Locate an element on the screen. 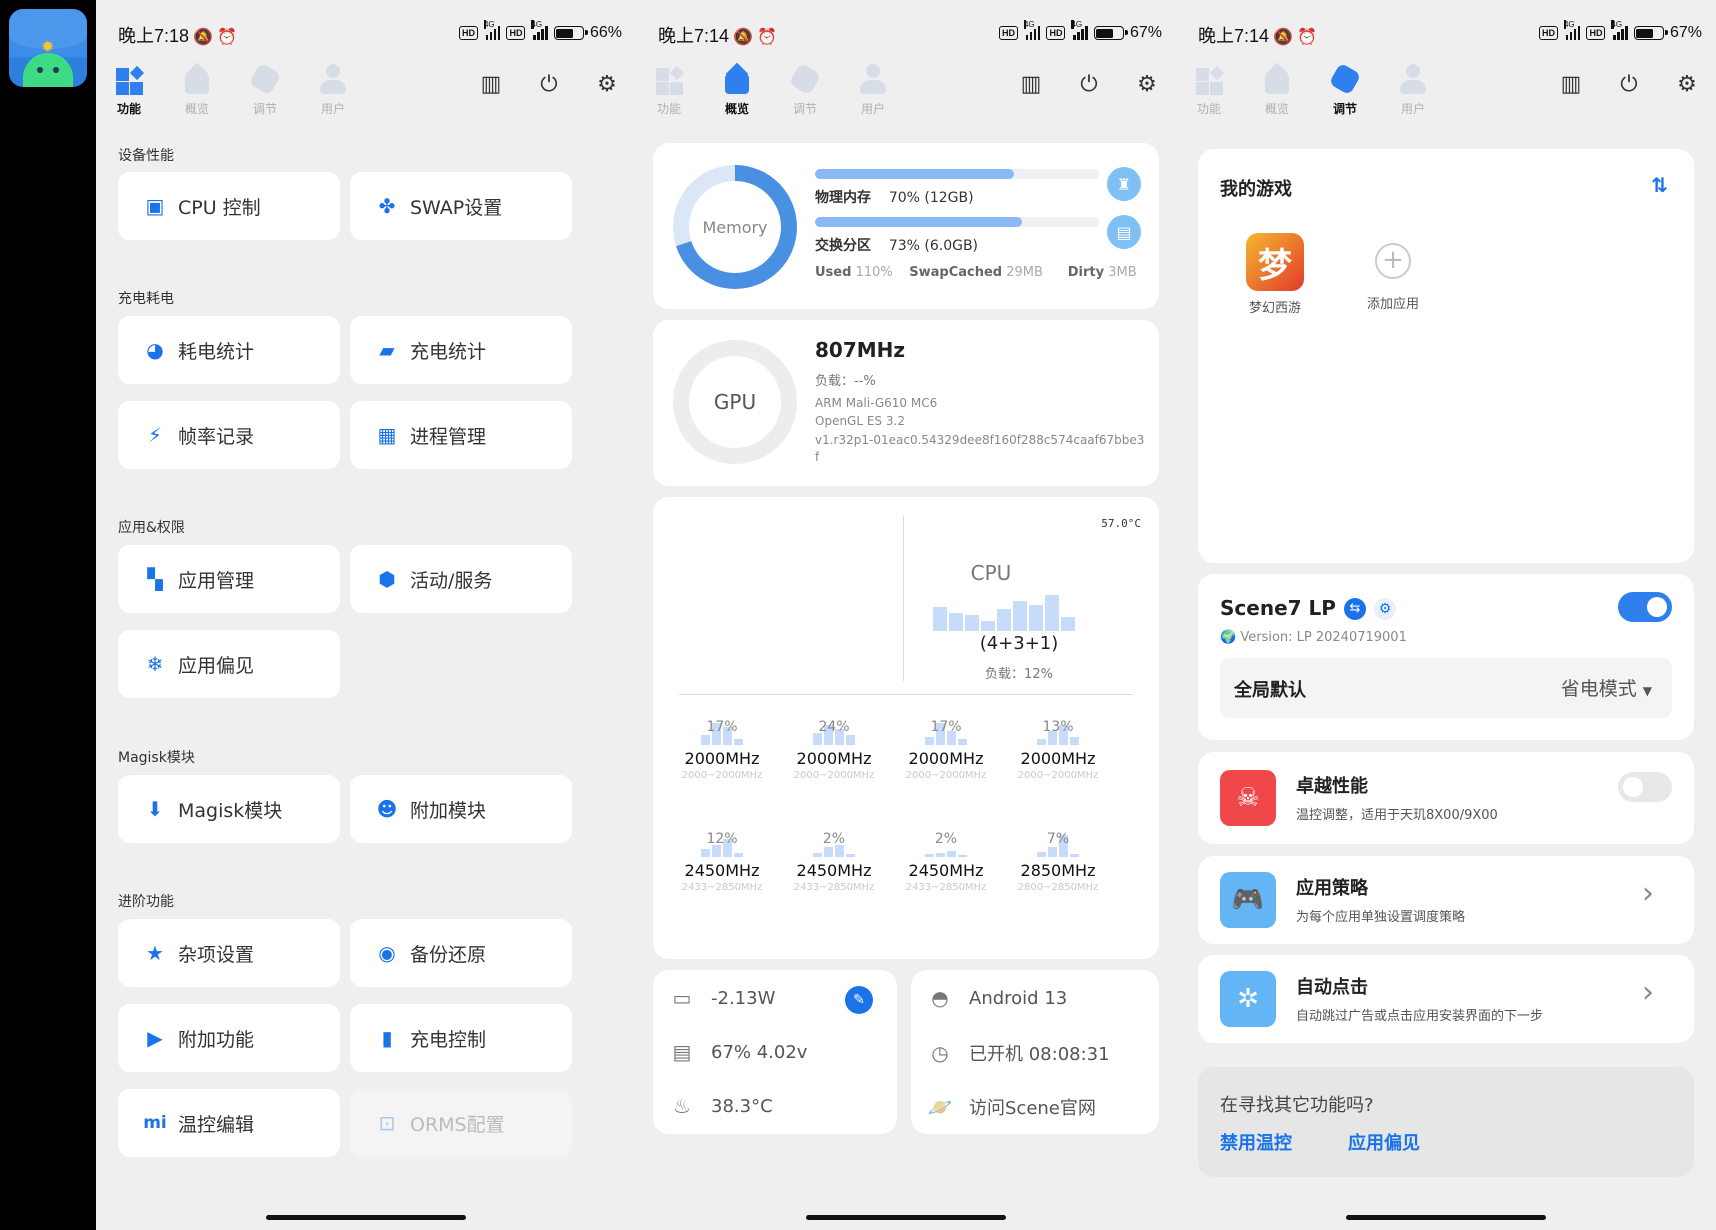  used-value: 110% is located at coordinates (874, 272).